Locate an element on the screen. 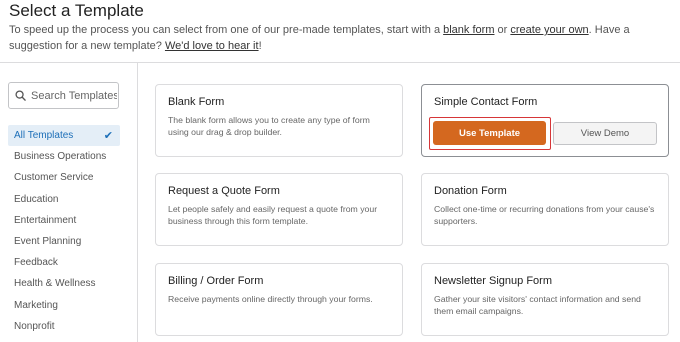 The height and width of the screenshot is (342, 680). category-entertainment: Entertainment is located at coordinates (64, 220).